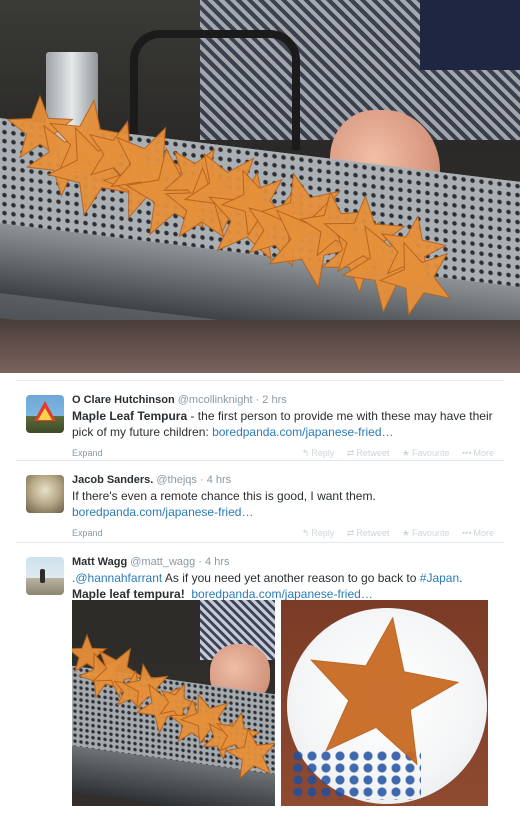  I want to click on maple-leaf, so click(385, 691).